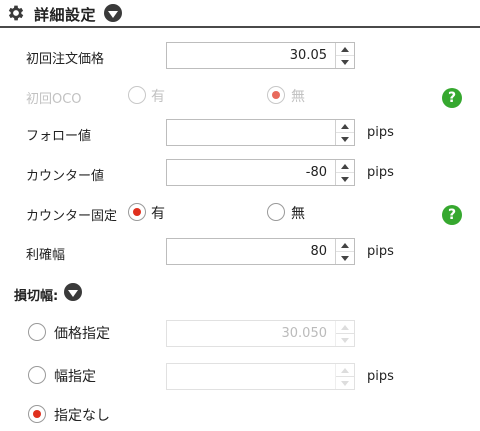  What do you see at coordinates (36, 296) in the screenshot?
I see `stop-loss-title: 損切幅:` at bounding box center [36, 296].